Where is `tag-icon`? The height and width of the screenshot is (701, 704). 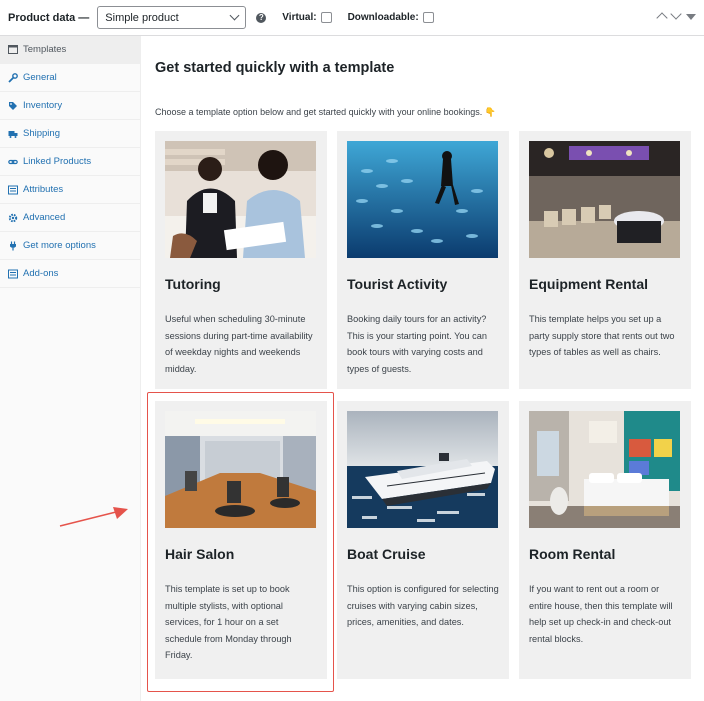 tag-icon is located at coordinates (13, 106).